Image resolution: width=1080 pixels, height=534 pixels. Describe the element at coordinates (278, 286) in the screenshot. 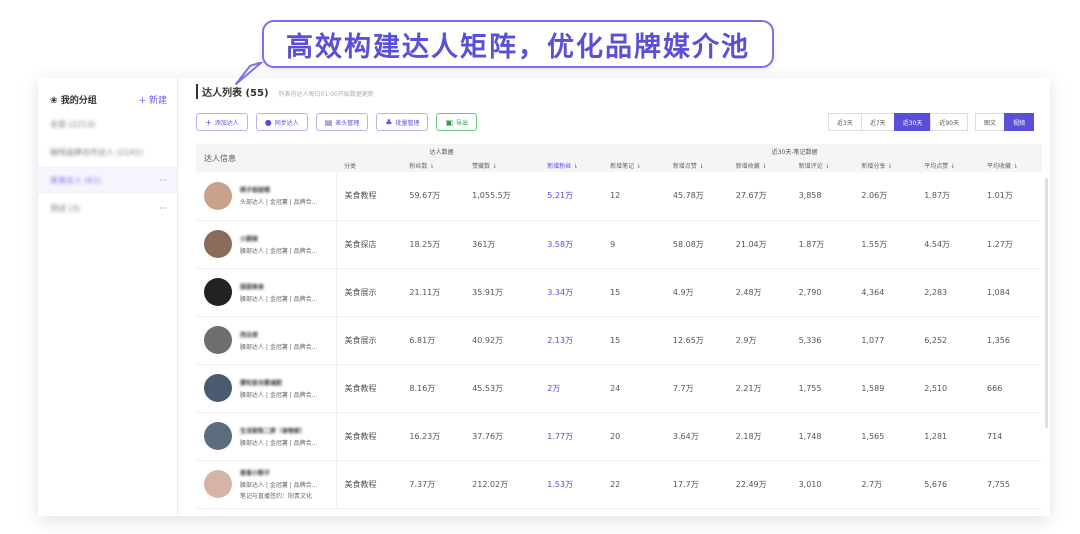

I see `kol-name: 甜甜美食` at that location.